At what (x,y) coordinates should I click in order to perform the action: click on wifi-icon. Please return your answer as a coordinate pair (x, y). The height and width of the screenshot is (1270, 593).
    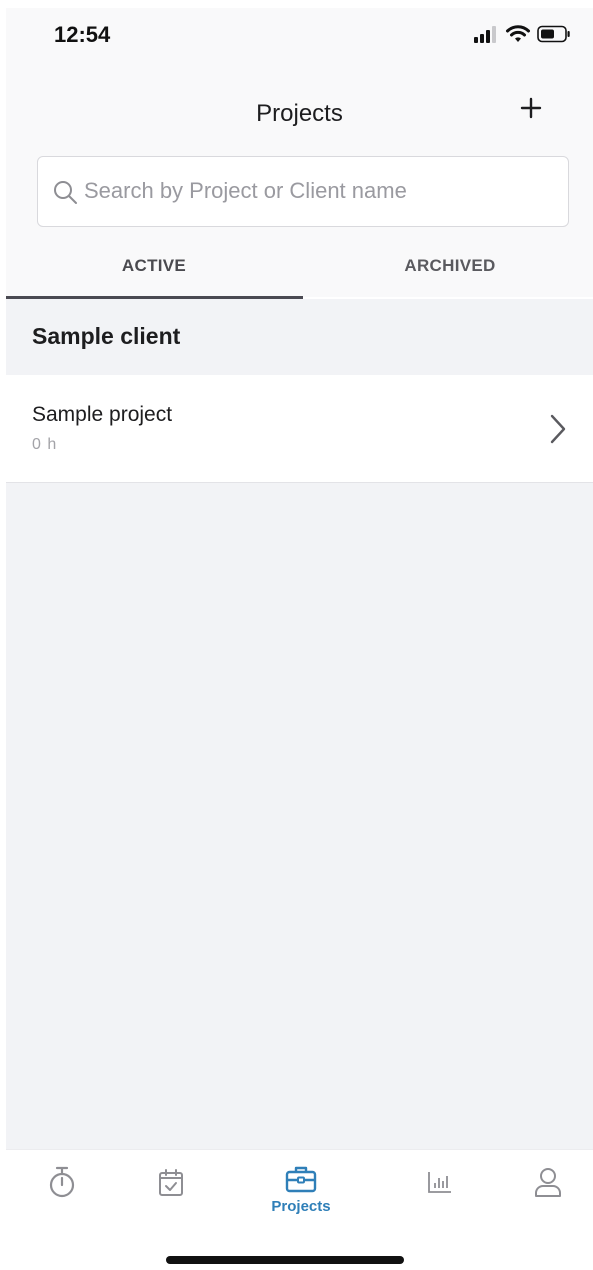
    Looking at the image, I should click on (518, 33).